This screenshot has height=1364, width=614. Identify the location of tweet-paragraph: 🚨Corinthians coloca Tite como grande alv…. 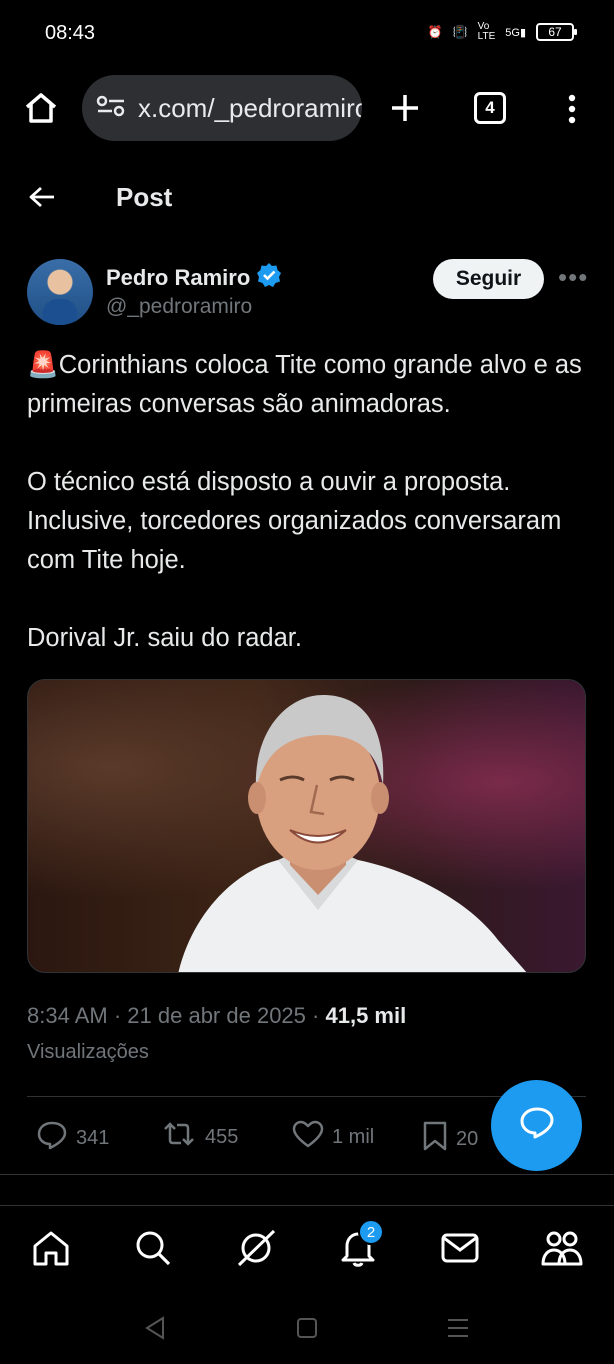
(304, 384).